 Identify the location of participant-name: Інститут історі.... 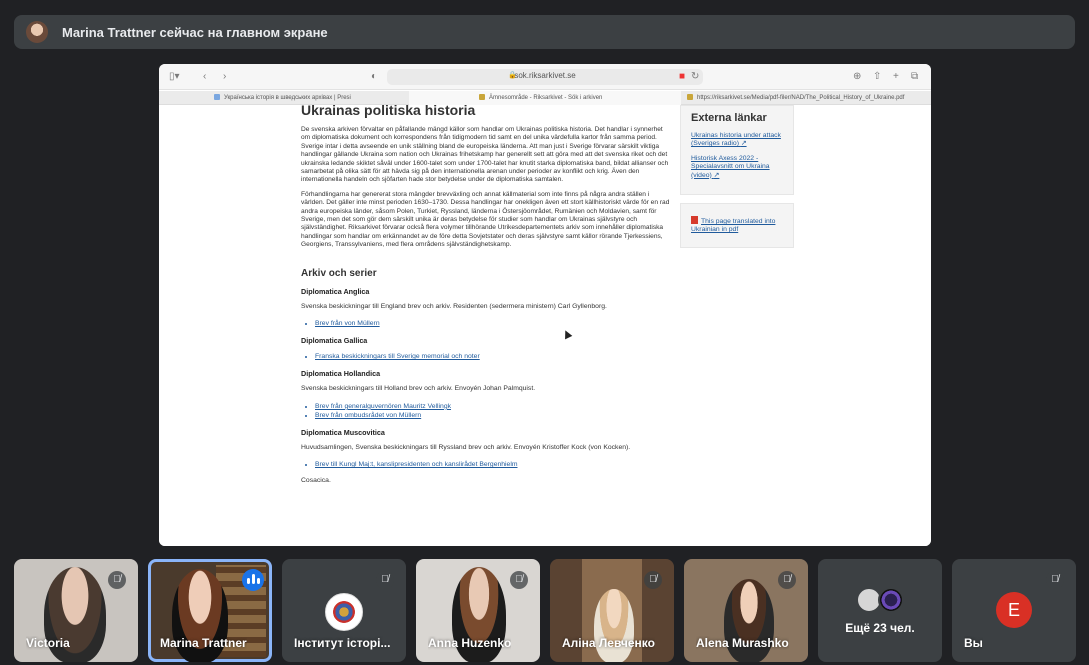
(342, 643).